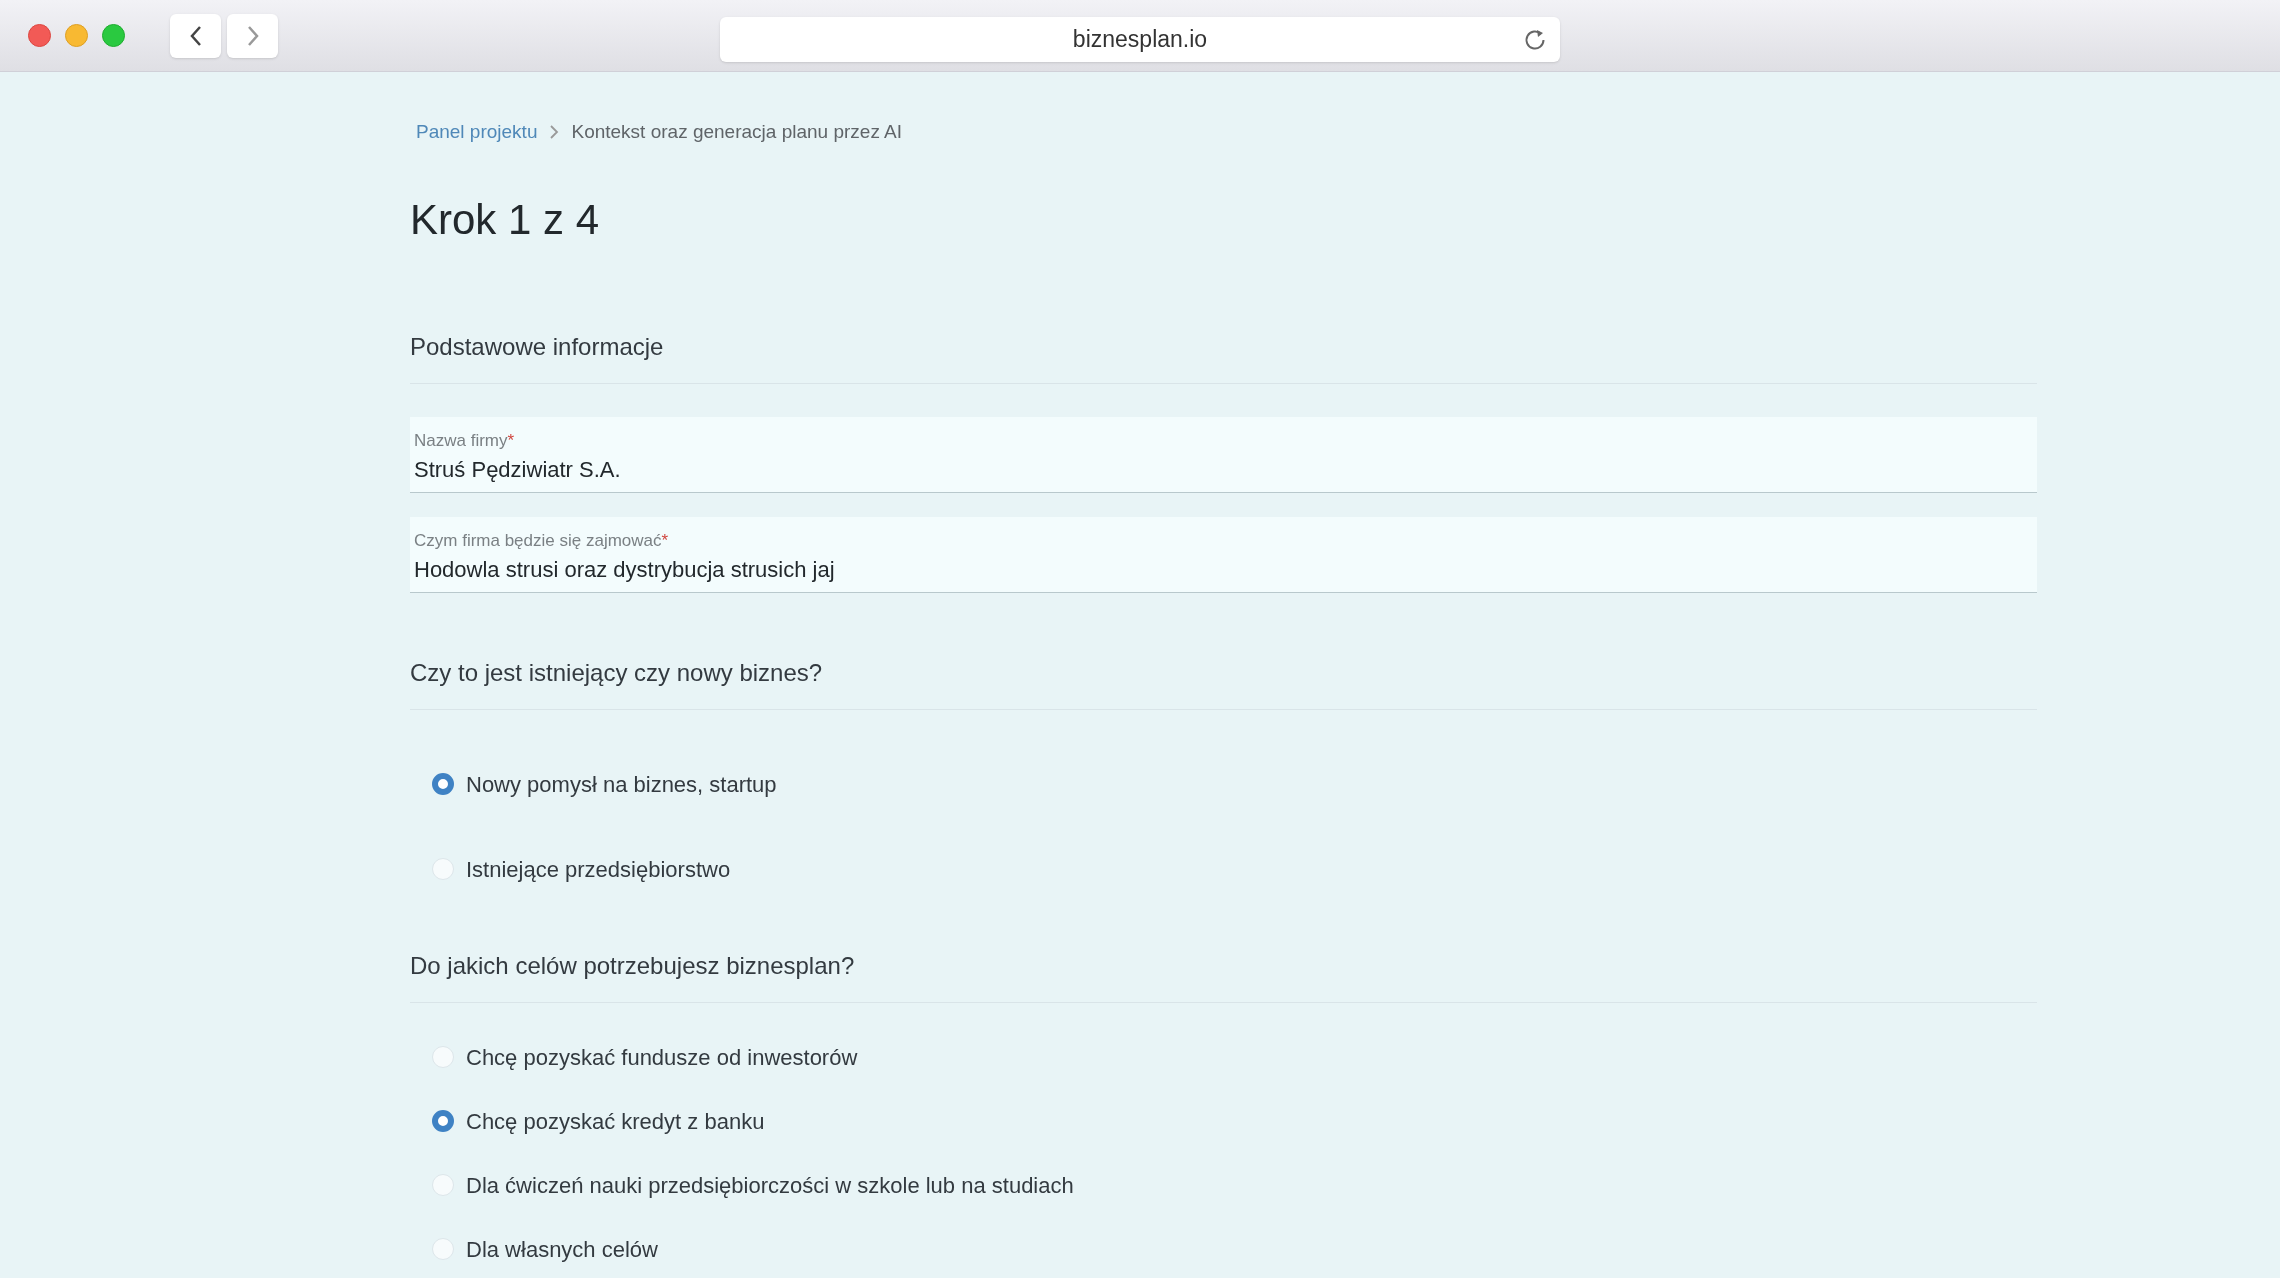 This screenshot has height=1278, width=2280. Describe the element at coordinates (518, 470) in the screenshot. I see `field-value: Struś Pędziwiatr S.A.` at that location.